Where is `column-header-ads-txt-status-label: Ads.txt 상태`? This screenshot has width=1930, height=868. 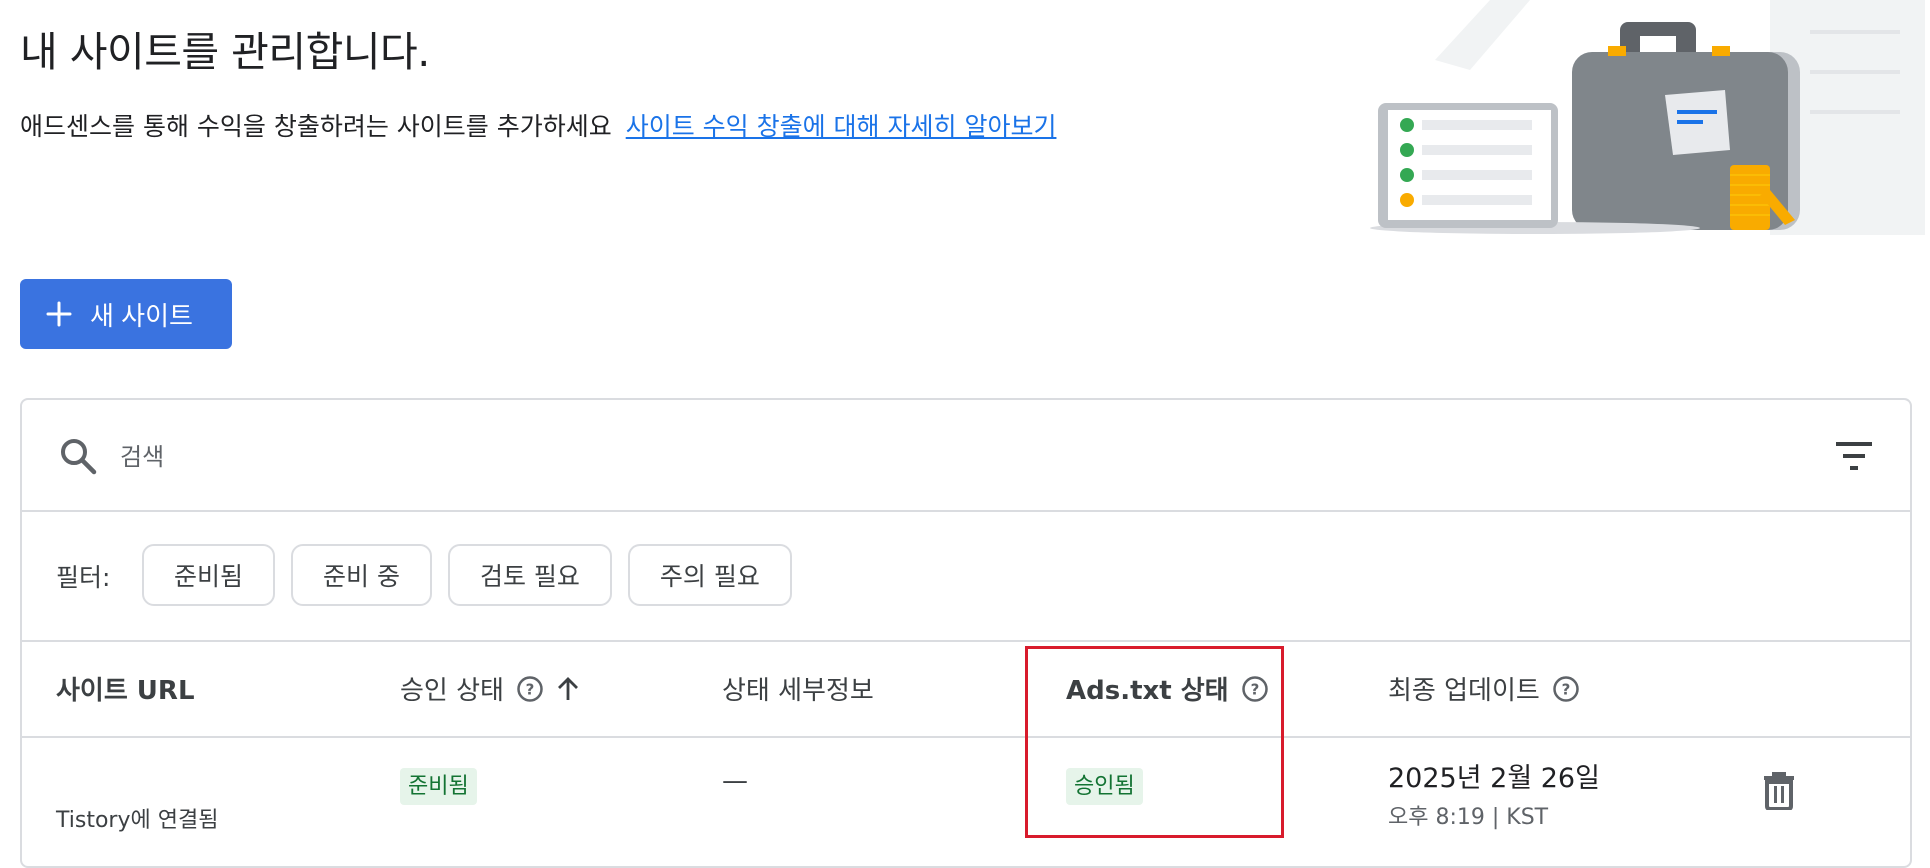
column-header-ads-txt-status-label: Ads.txt 상태 is located at coordinates (1147, 691).